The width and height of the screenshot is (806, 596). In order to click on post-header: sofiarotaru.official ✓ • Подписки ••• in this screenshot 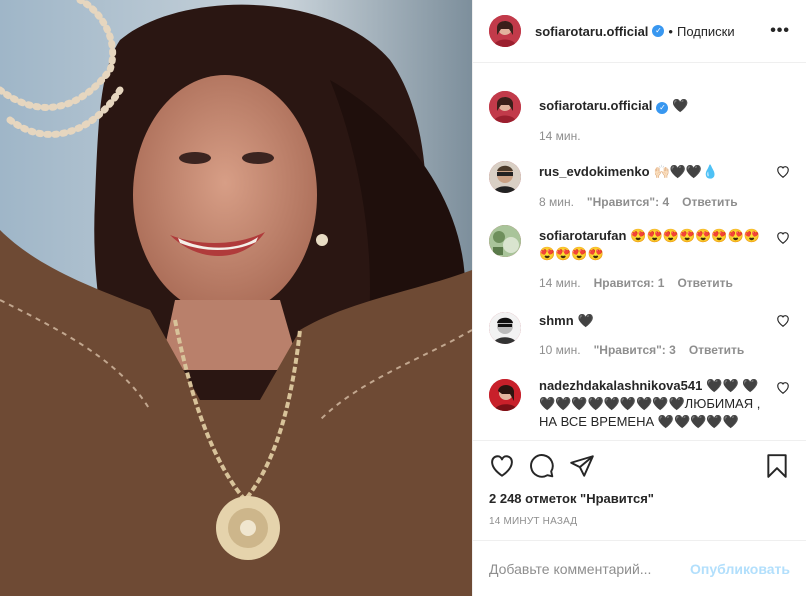, I will do `click(639, 31)`.